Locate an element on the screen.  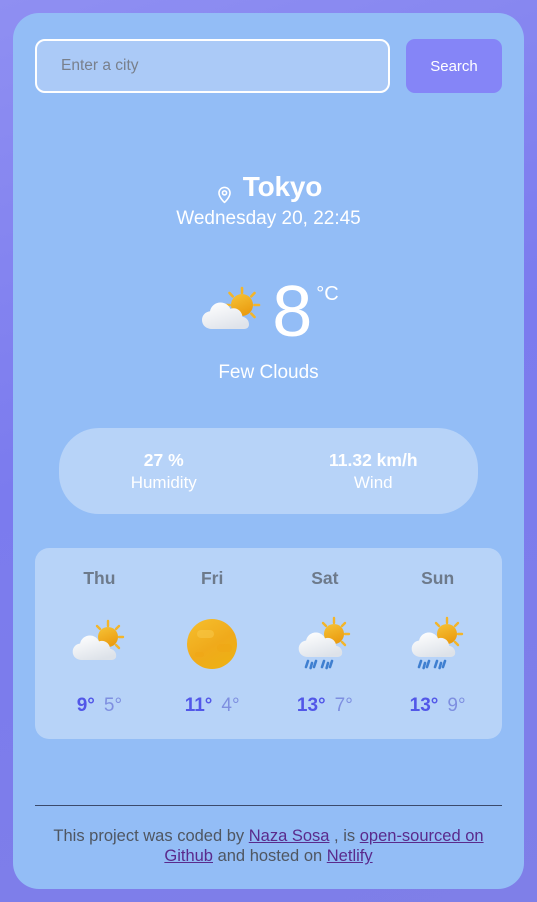
forecast-day-sun: Sun 13° 9° is located at coordinates (437, 642).